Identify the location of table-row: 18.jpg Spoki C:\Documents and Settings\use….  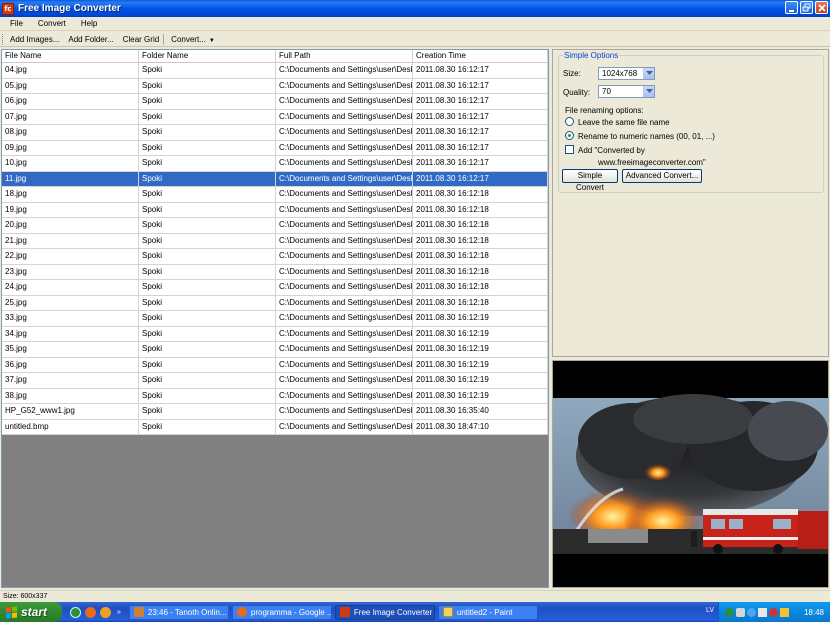
(275, 195).